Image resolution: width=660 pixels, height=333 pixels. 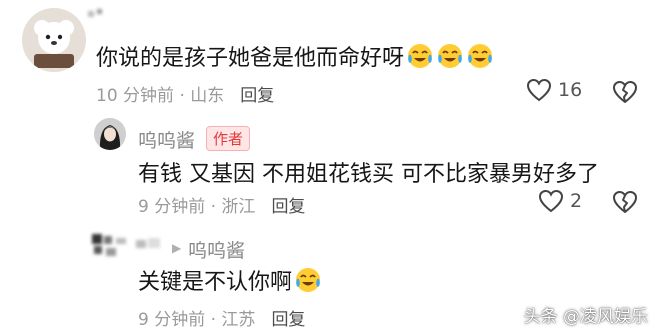 I want to click on timestamp-location: 10 分钟前 · 山东, so click(x=160, y=96).